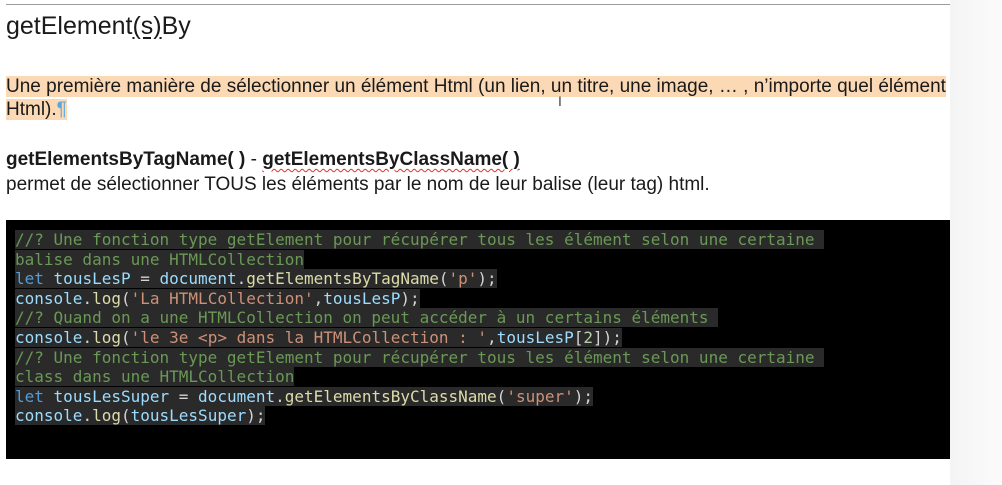  Describe the element at coordinates (390, 396) in the screenshot. I see `code-token-func: getElementsByClassName` at that location.